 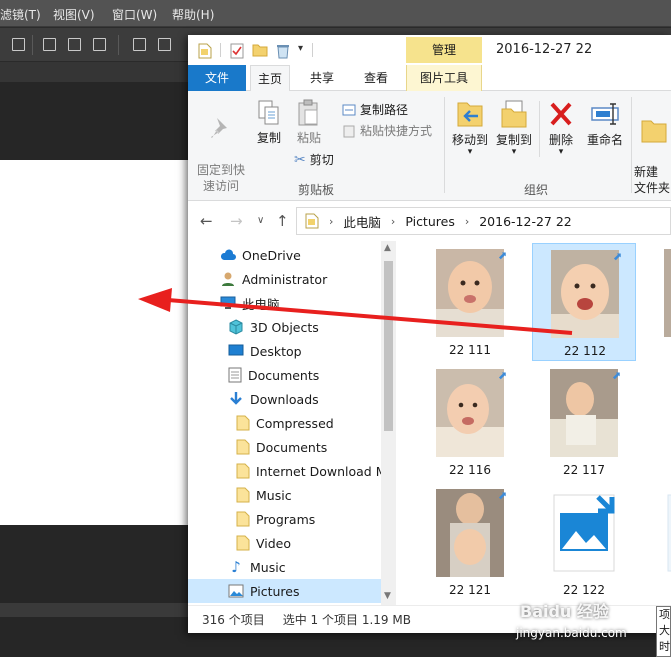 I want to click on copy-to-button: 复制到 ▾, so click(x=514, y=128).